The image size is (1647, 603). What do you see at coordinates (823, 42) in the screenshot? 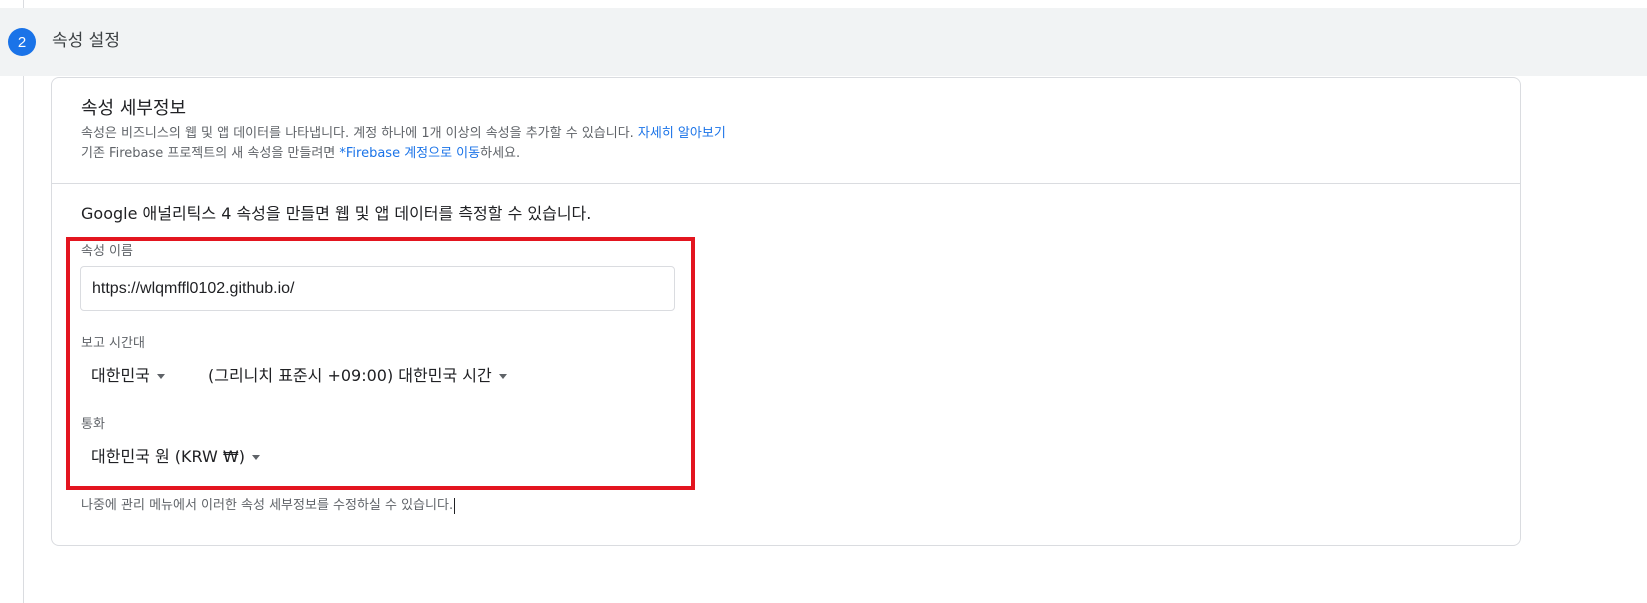
I see `step-header: 2 속성 설정` at bounding box center [823, 42].